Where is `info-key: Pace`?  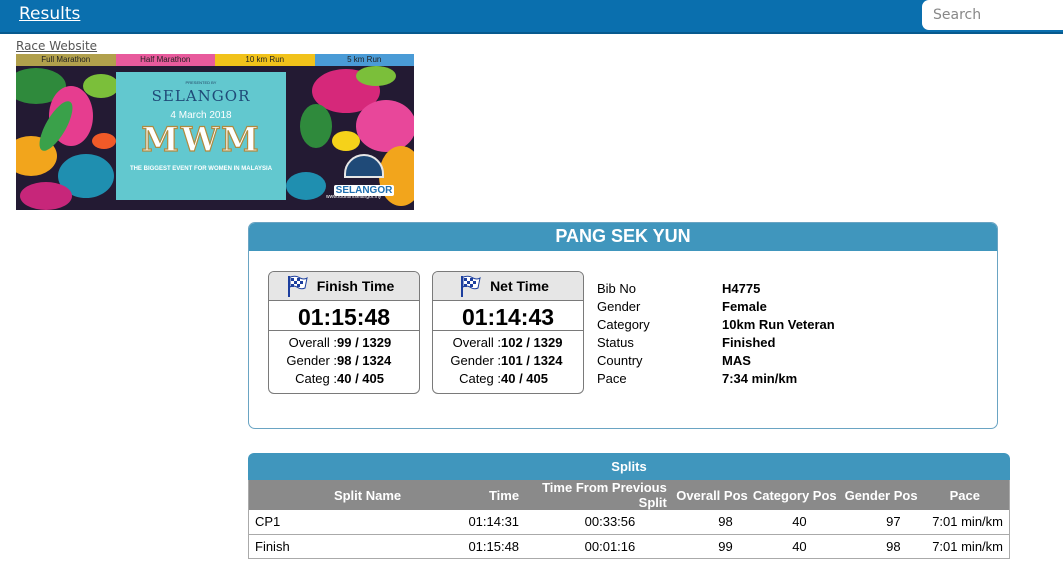 info-key: Pace is located at coordinates (612, 378).